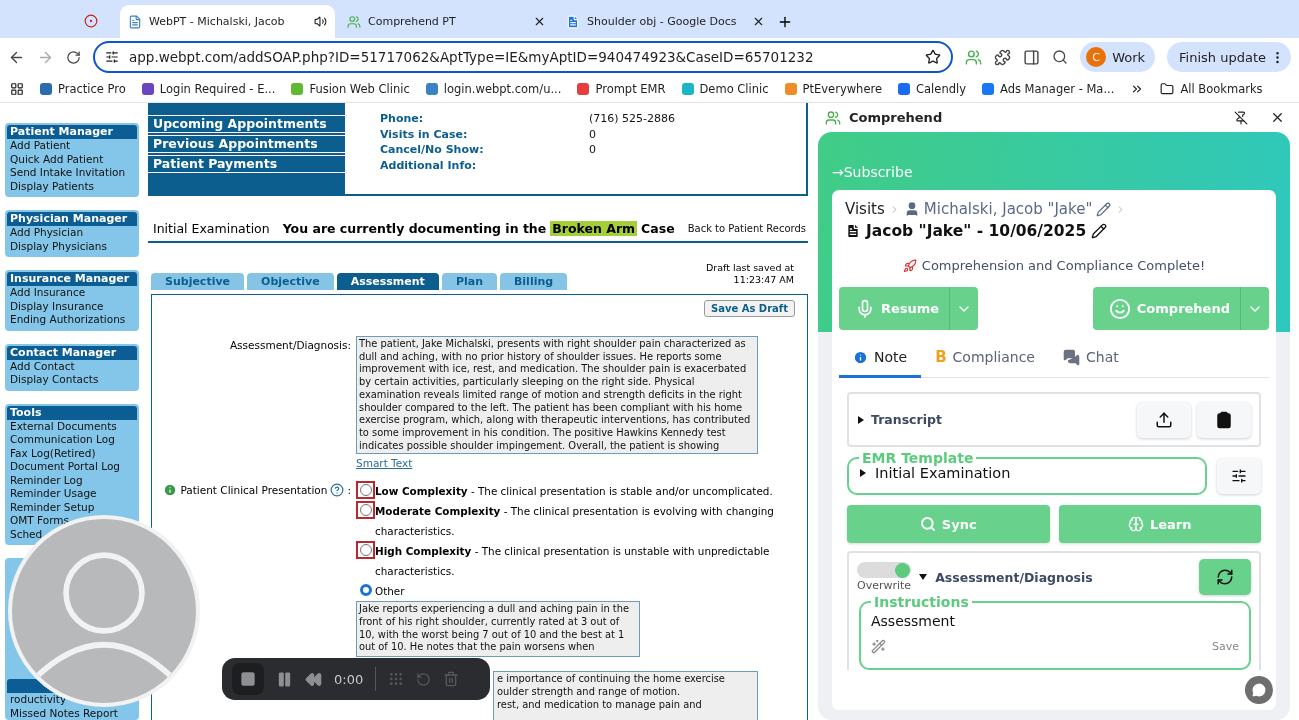 The image size is (1299, 720). What do you see at coordinates (414, 228) in the screenshot?
I see `case-notice: You are currently documenting in the` at bounding box center [414, 228].